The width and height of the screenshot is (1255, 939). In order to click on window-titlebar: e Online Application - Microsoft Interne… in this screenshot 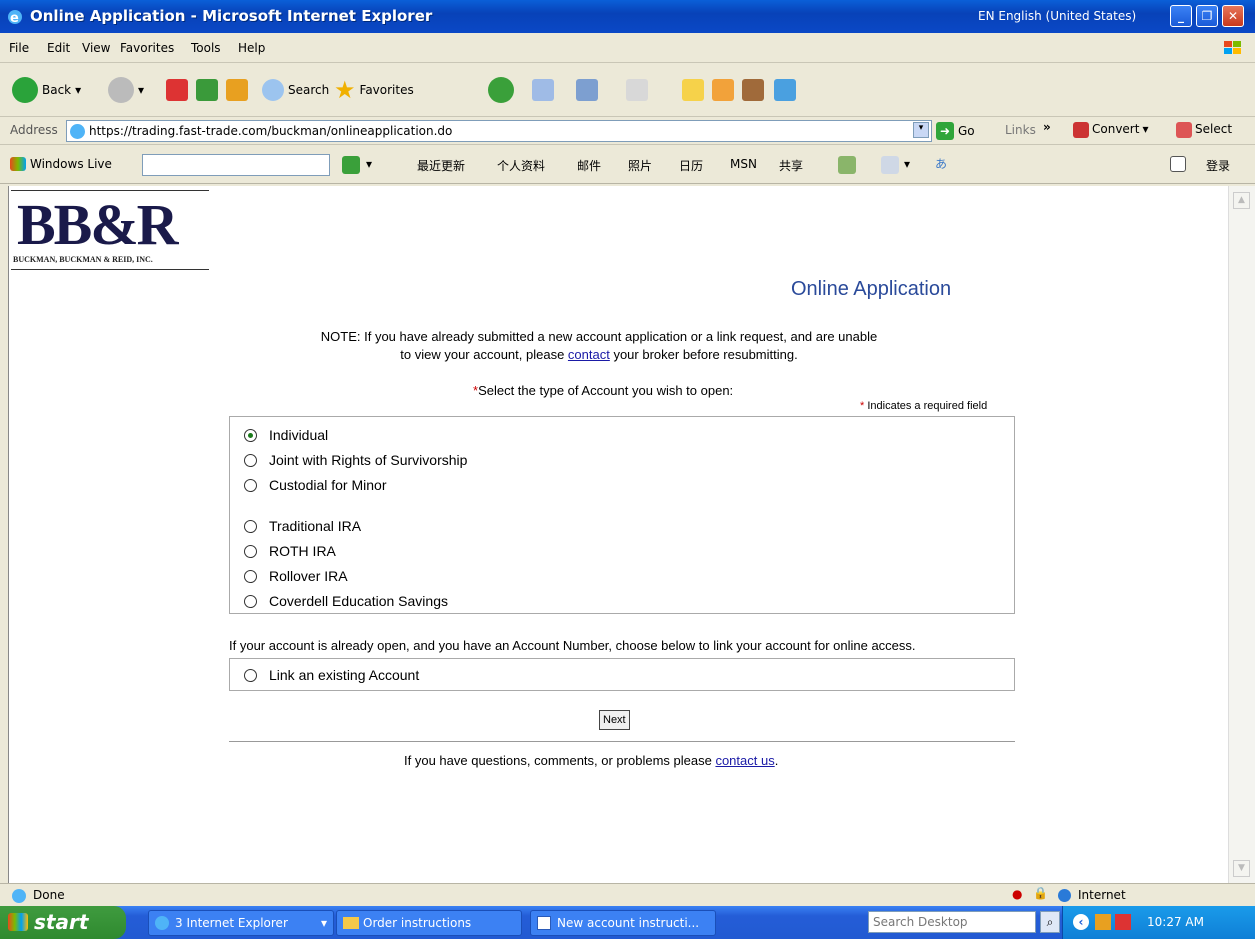, I will do `click(627, 16)`.